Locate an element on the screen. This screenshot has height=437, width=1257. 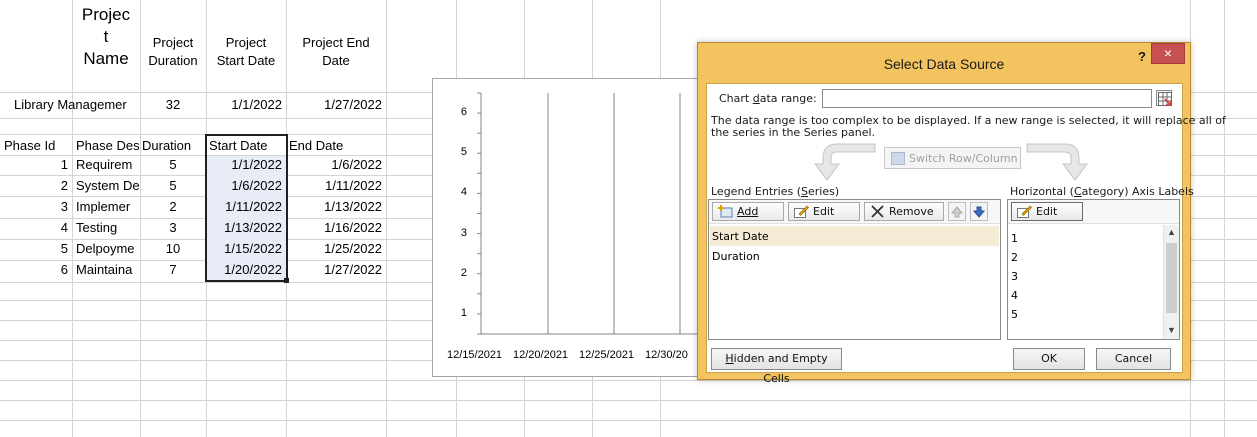
phase-desc-cell: Testing is located at coordinates (108, 228).